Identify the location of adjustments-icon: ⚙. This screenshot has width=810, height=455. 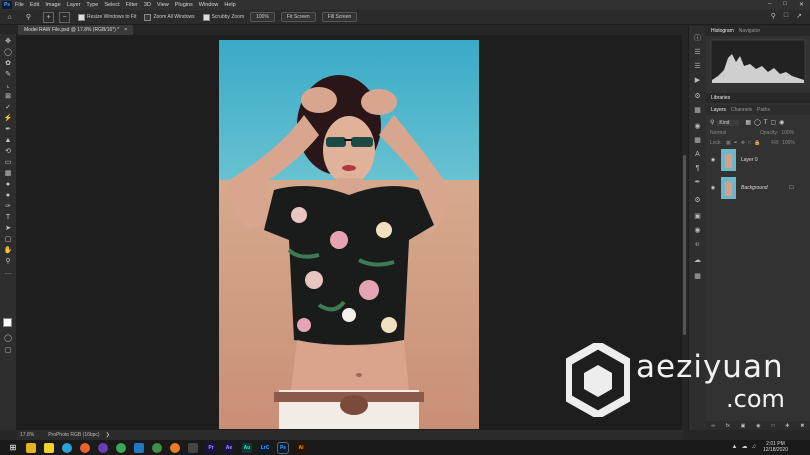
(697, 96).